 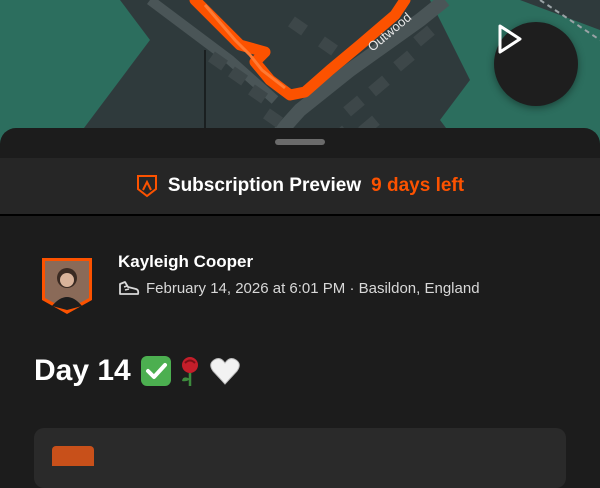 I want to click on drag-handle, so click(x=300, y=142).